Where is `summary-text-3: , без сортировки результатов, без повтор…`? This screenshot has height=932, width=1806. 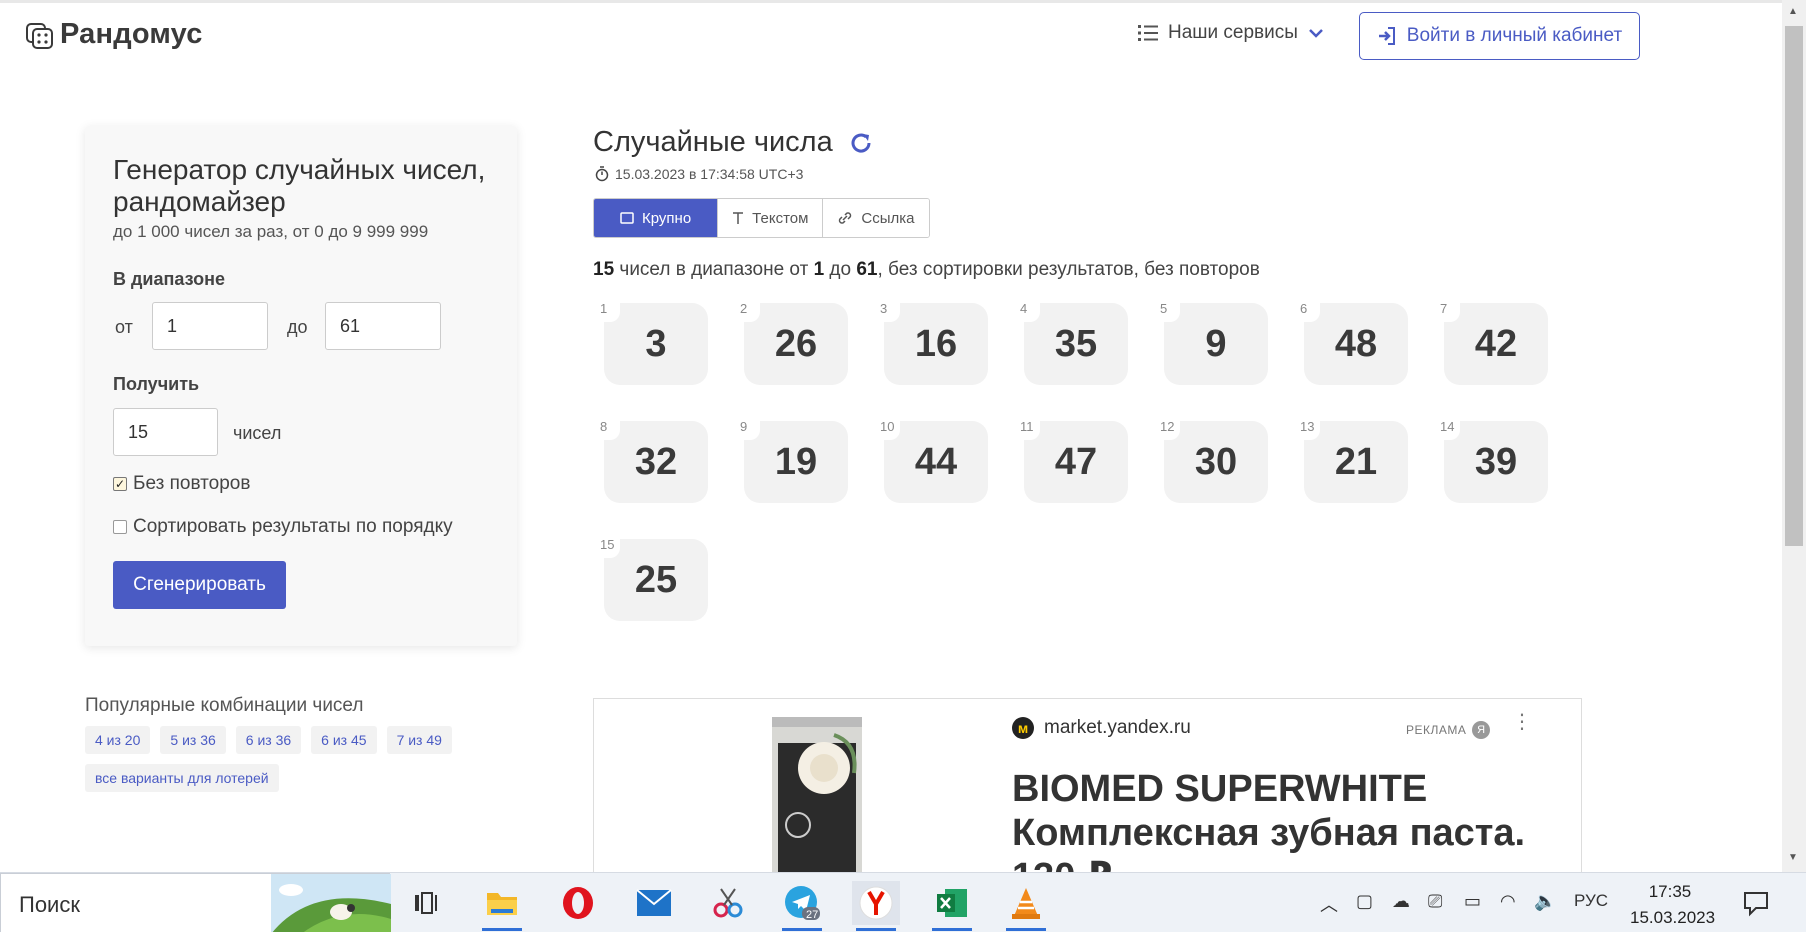 summary-text-3: , без сортировки результатов, без повтор… is located at coordinates (1068, 269).